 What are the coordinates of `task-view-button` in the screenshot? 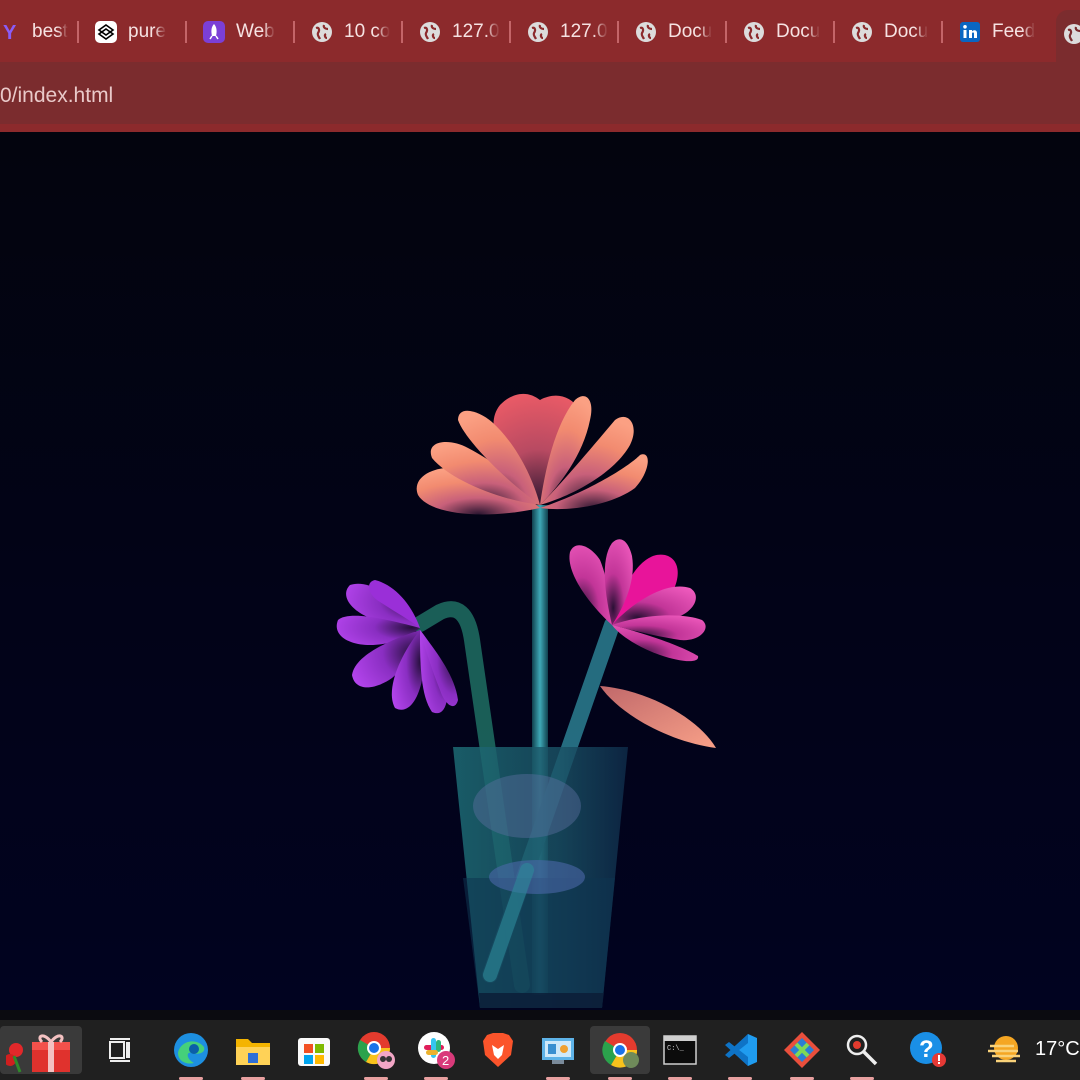 It's located at (120, 1050).